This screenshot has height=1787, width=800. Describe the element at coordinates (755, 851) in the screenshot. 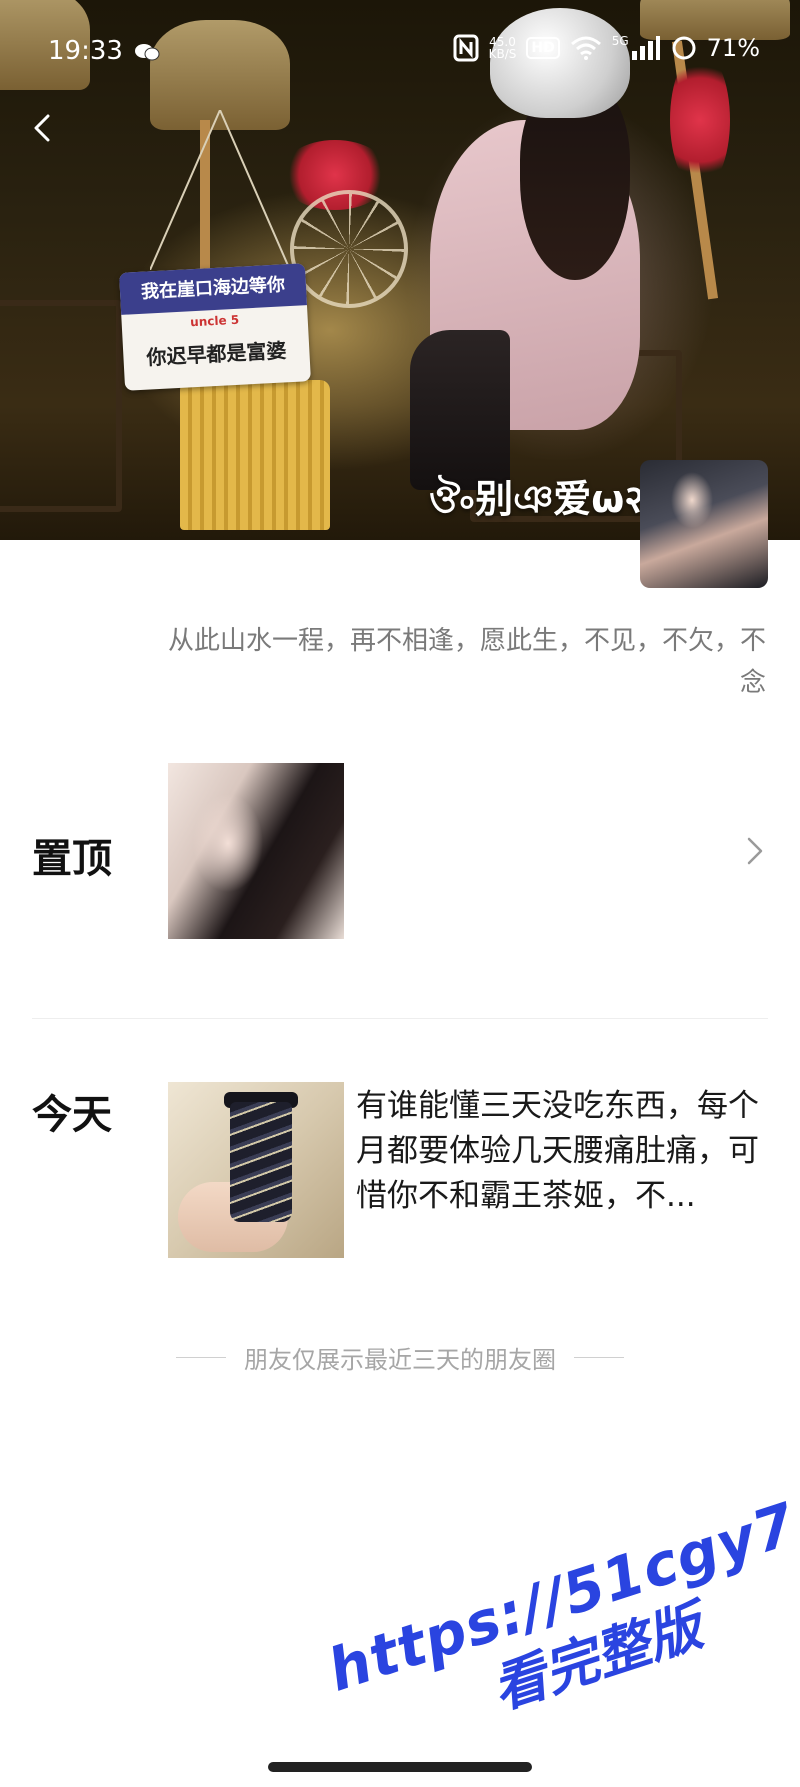

I see `chevron-right-icon` at that location.